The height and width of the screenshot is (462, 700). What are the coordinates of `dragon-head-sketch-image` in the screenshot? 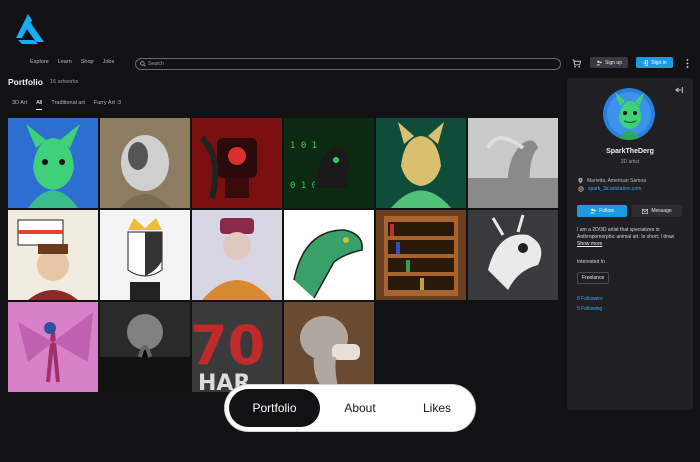 It's located at (329, 255).